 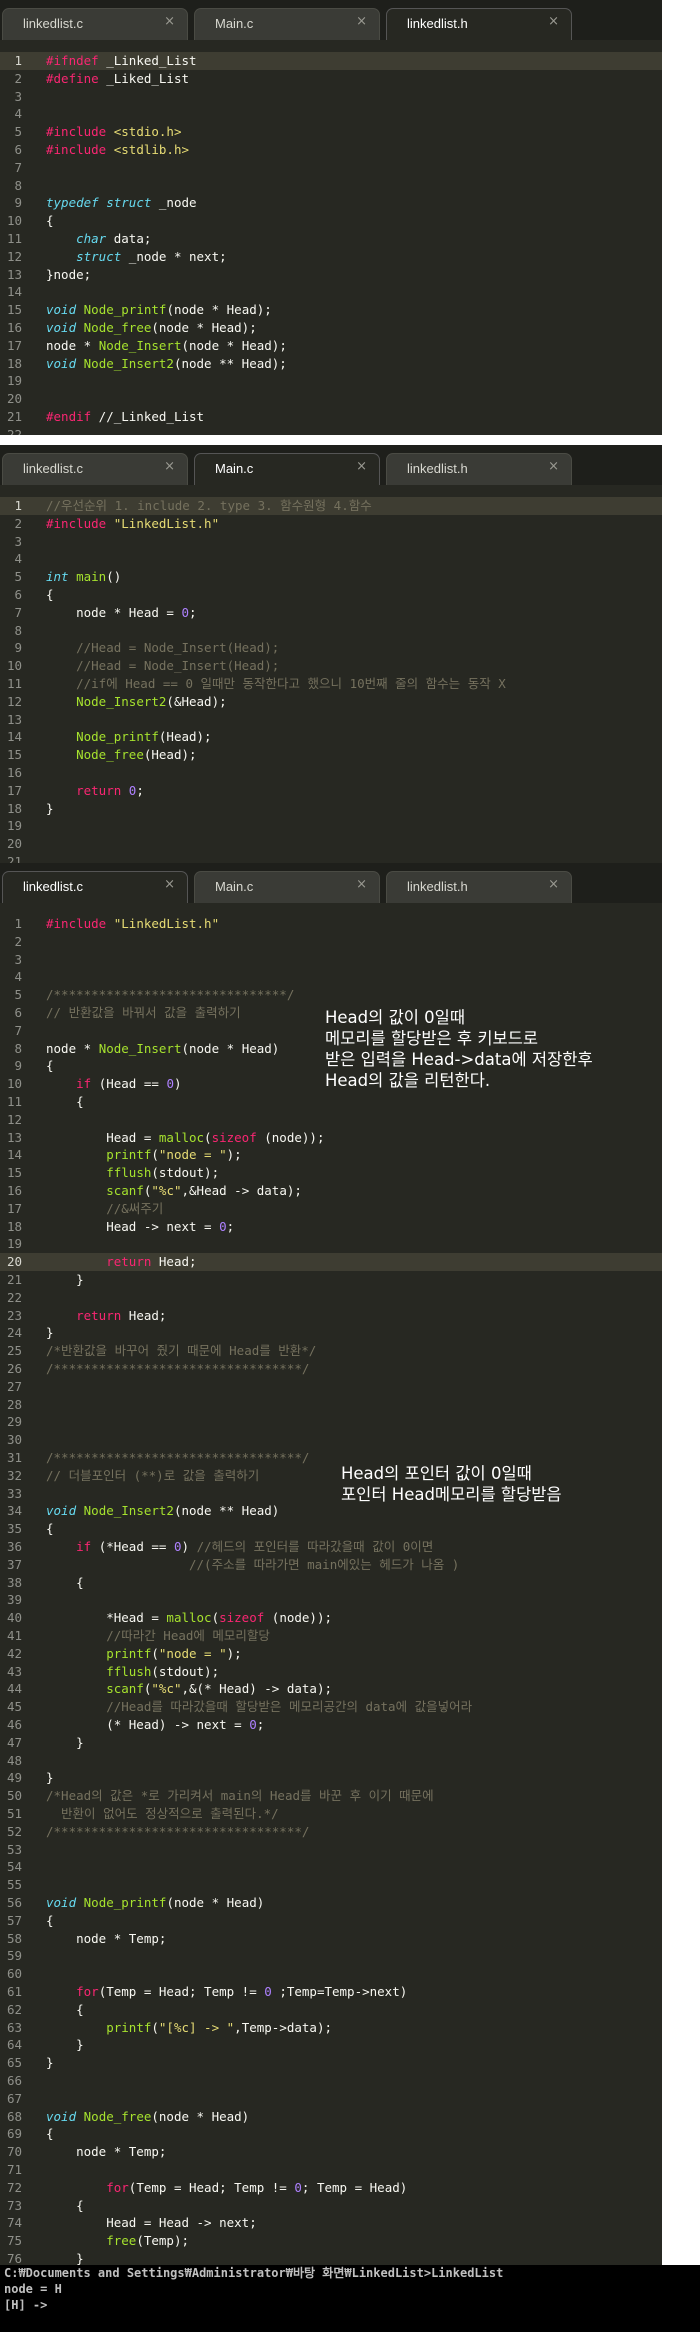 What do you see at coordinates (354, 995) in the screenshot?
I see `code-line: /*******************************/` at bounding box center [354, 995].